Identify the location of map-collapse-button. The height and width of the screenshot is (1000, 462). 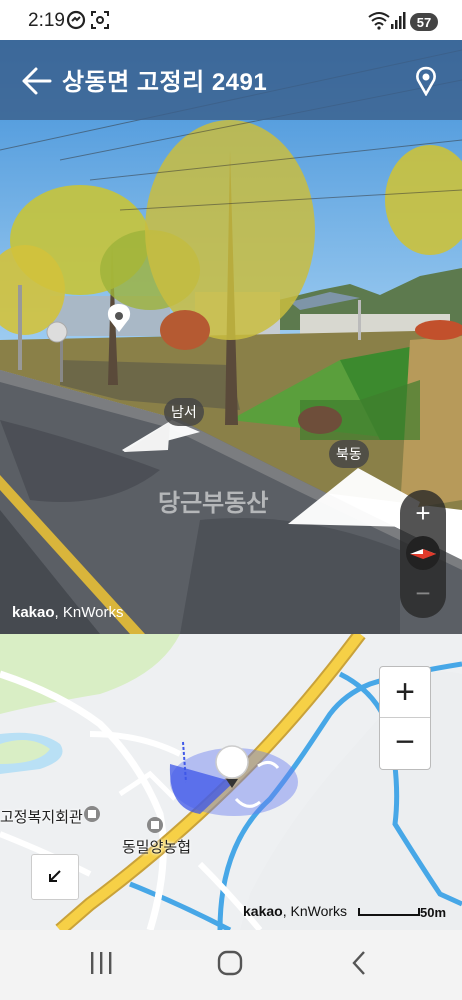
(55, 877).